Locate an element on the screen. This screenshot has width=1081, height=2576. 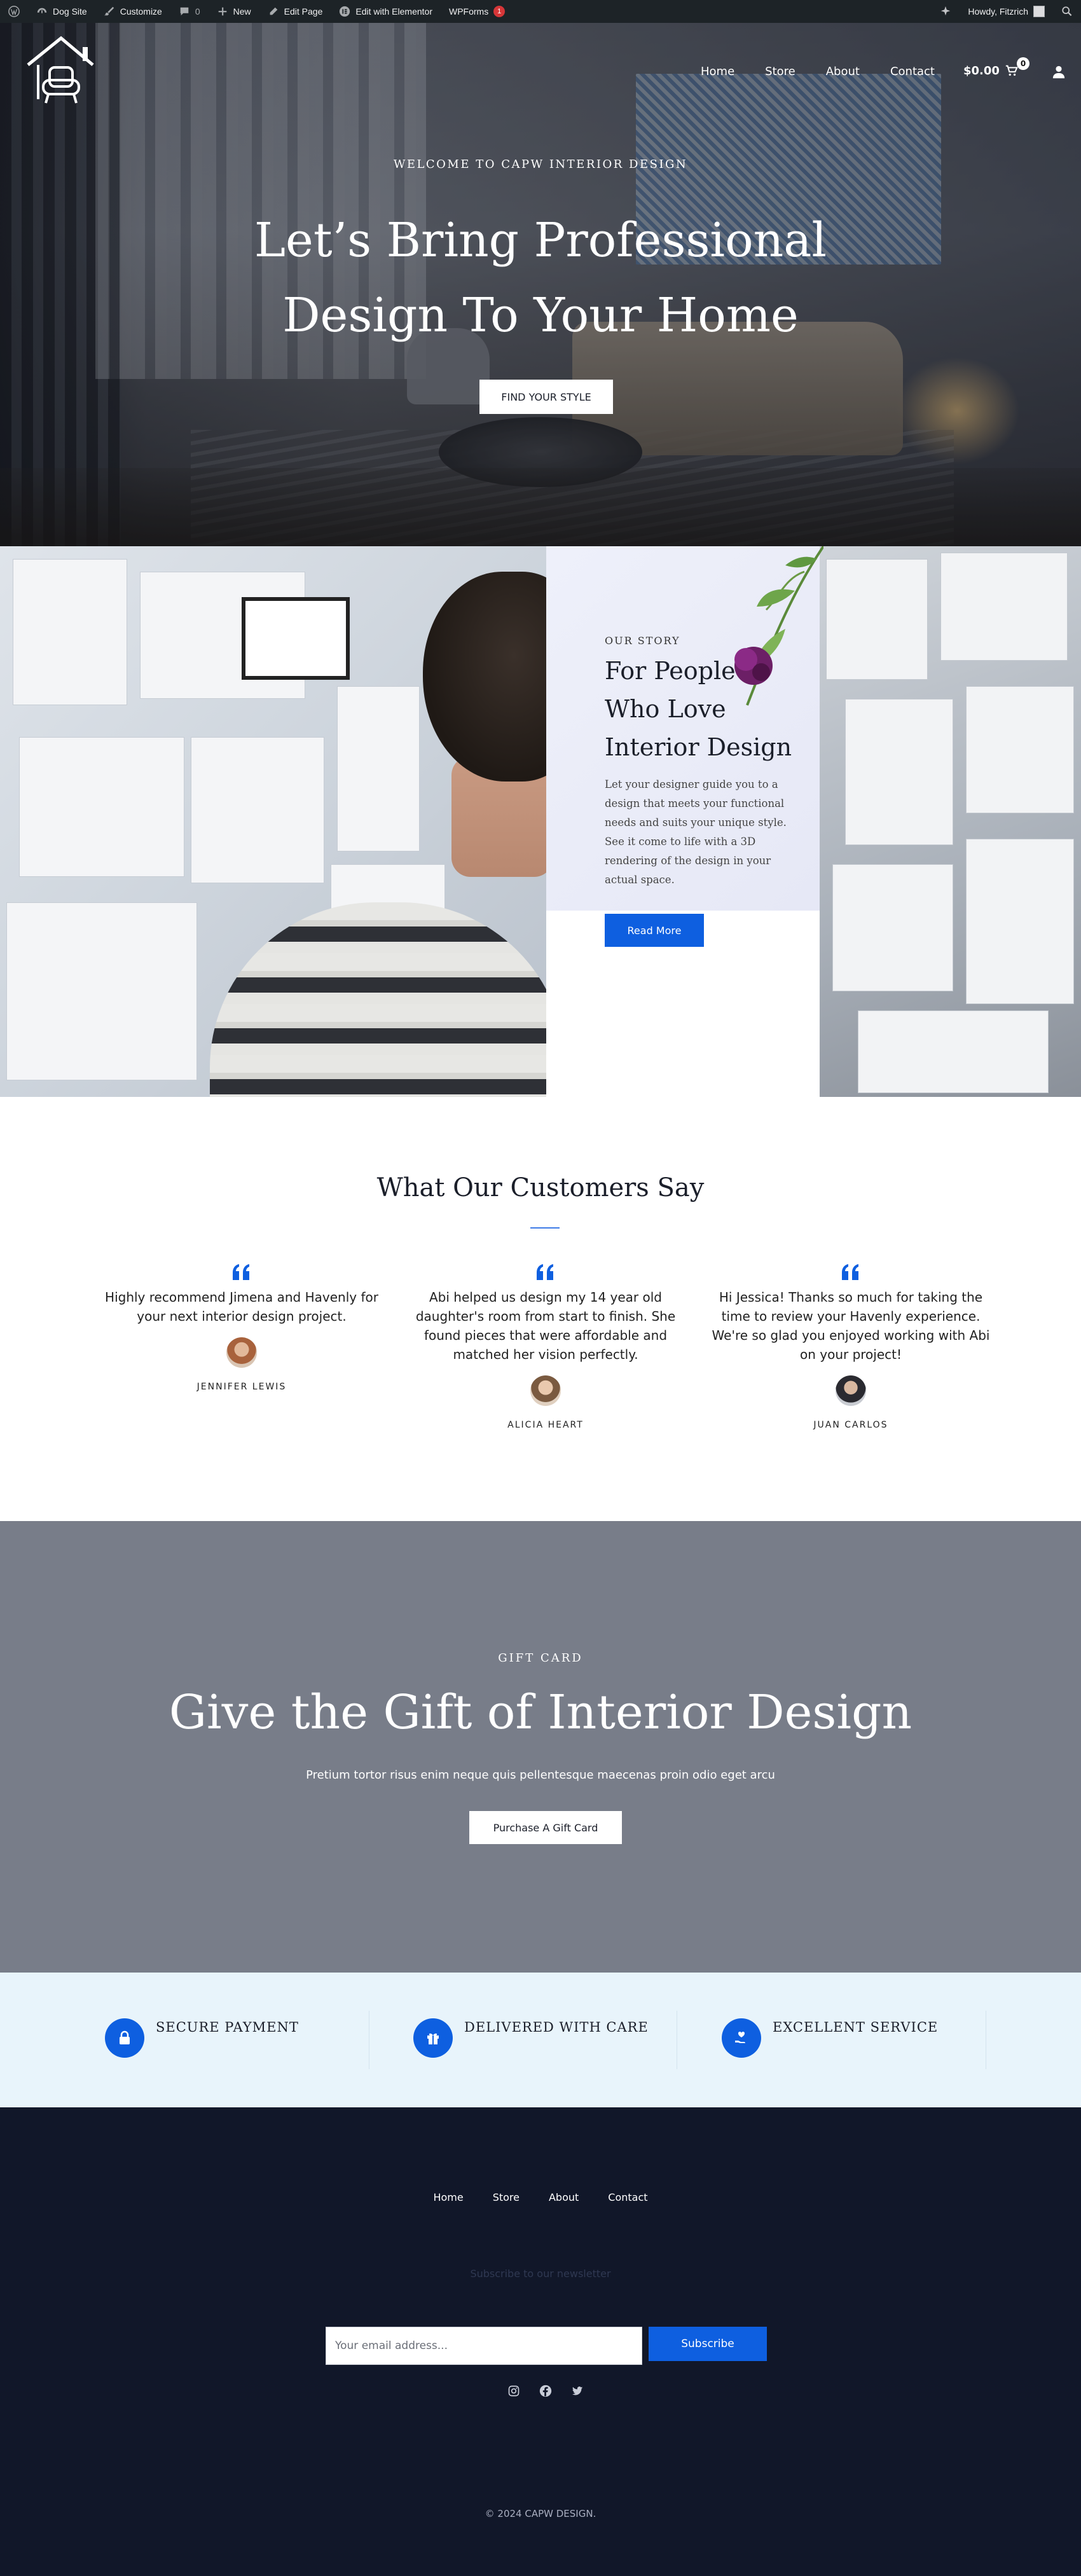
house-armchair-logo-icon is located at coordinates (60, 70).